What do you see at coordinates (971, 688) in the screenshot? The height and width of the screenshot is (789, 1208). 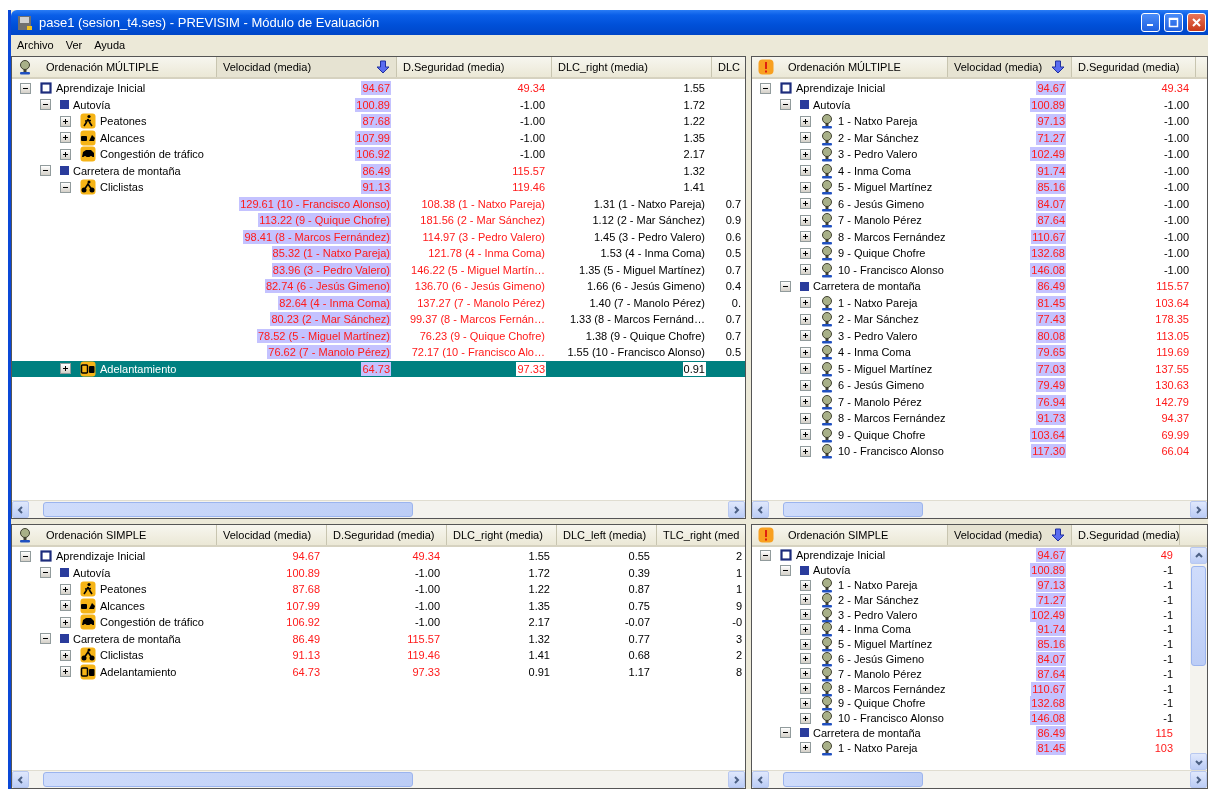 I see `tree-row: 8 - Marcos Fernández 110.67 -1` at bounding box center [971, 688].